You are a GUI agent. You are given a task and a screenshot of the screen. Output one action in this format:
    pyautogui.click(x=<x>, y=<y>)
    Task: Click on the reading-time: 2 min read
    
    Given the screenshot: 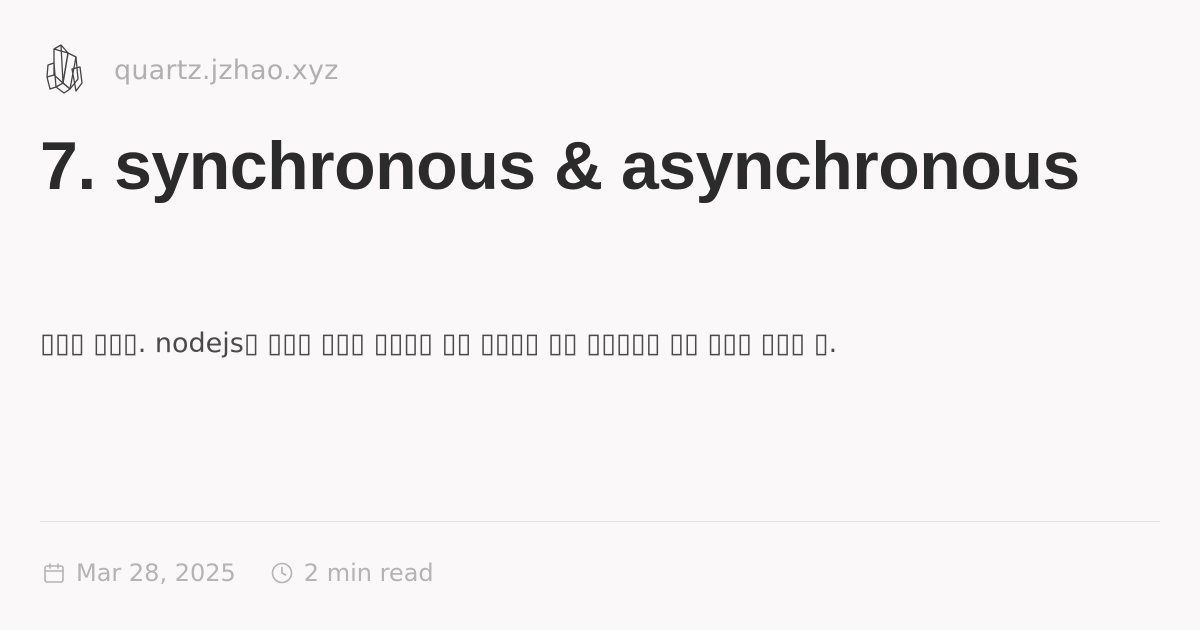 What is the action you would take?
    pyautogui.click(x=352, y=573)
    